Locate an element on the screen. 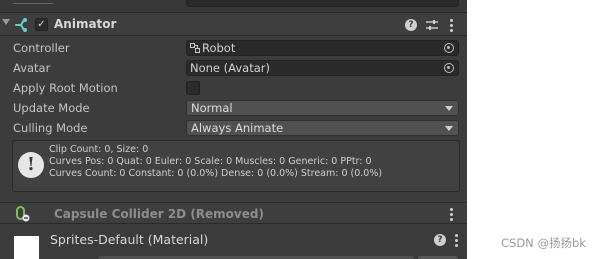  controller-field: Robot is located at coordinates (322, 48).